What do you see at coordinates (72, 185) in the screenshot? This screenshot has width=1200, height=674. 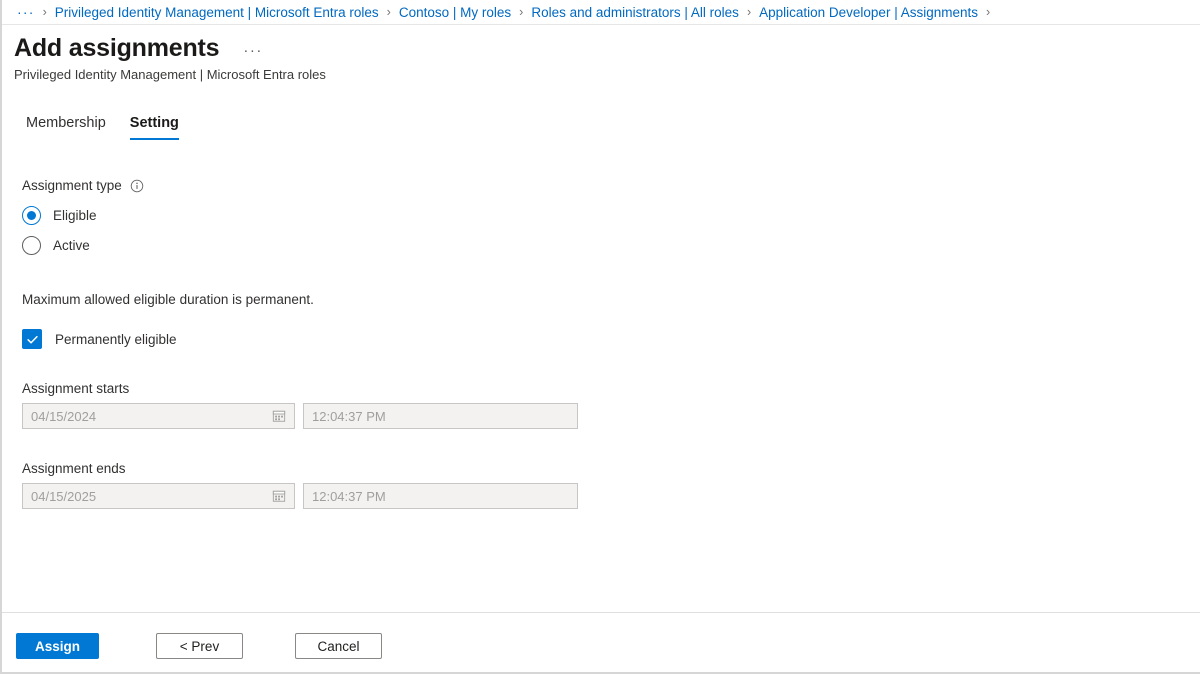 I see `assignment-type-label: Assignment type` at bounding box center [72, 185].